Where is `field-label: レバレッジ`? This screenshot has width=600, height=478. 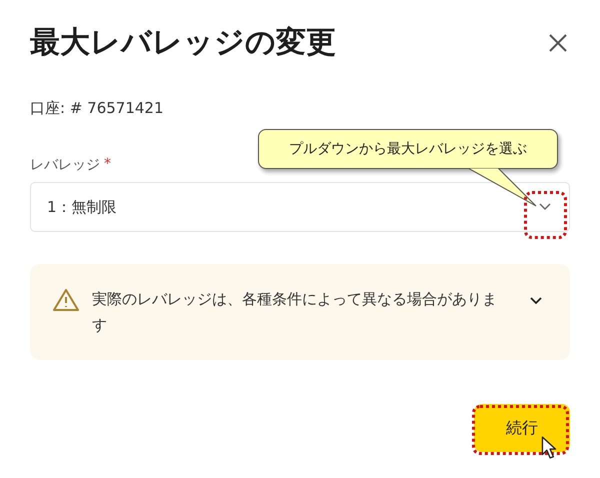
field-label: レバレッジ is located at coordinates (65, 165).